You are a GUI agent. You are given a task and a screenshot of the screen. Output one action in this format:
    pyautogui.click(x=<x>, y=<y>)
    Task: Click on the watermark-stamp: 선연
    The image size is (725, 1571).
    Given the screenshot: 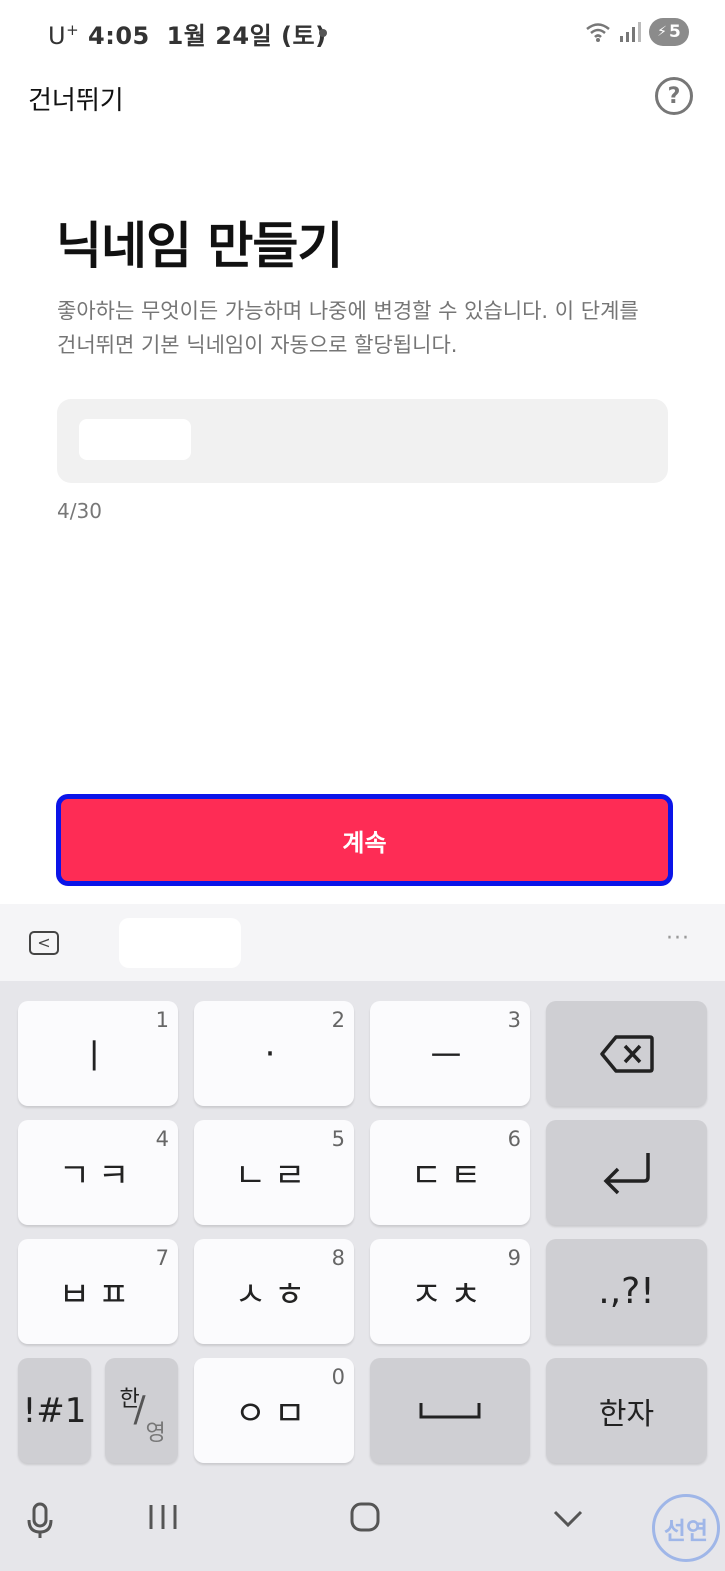 What is the action you would take?
    pyautogui.click(x=686, y=1528)
    